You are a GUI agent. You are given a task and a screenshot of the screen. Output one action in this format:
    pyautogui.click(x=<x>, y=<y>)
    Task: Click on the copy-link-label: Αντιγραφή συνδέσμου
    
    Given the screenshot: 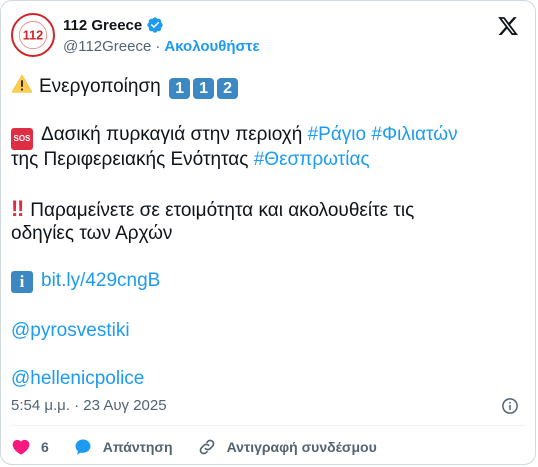 What is the action you would take?
    pyautogui.click(x=301, y=447)
    